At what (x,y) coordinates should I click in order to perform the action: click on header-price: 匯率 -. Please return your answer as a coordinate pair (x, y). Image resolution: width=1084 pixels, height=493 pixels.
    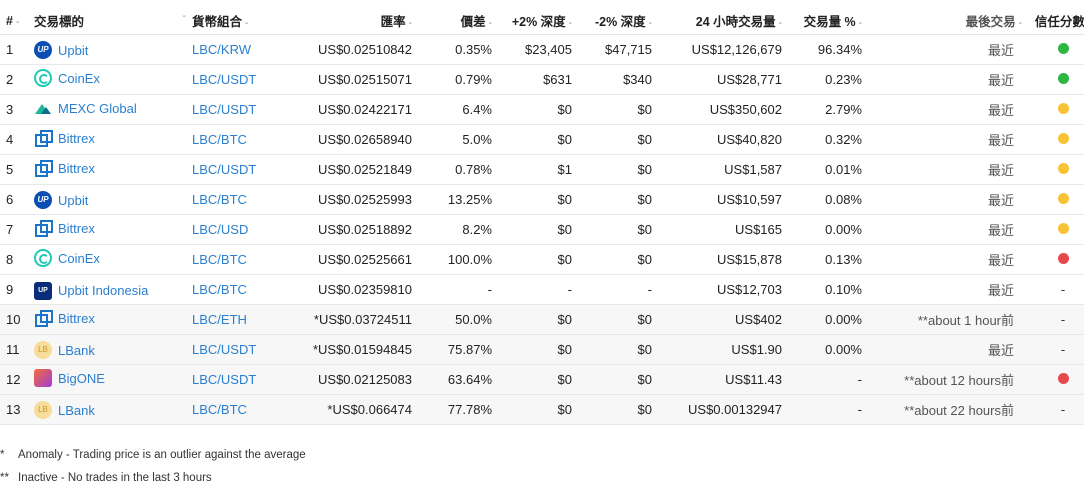
    Looking at the image, I should click on (364, 21).